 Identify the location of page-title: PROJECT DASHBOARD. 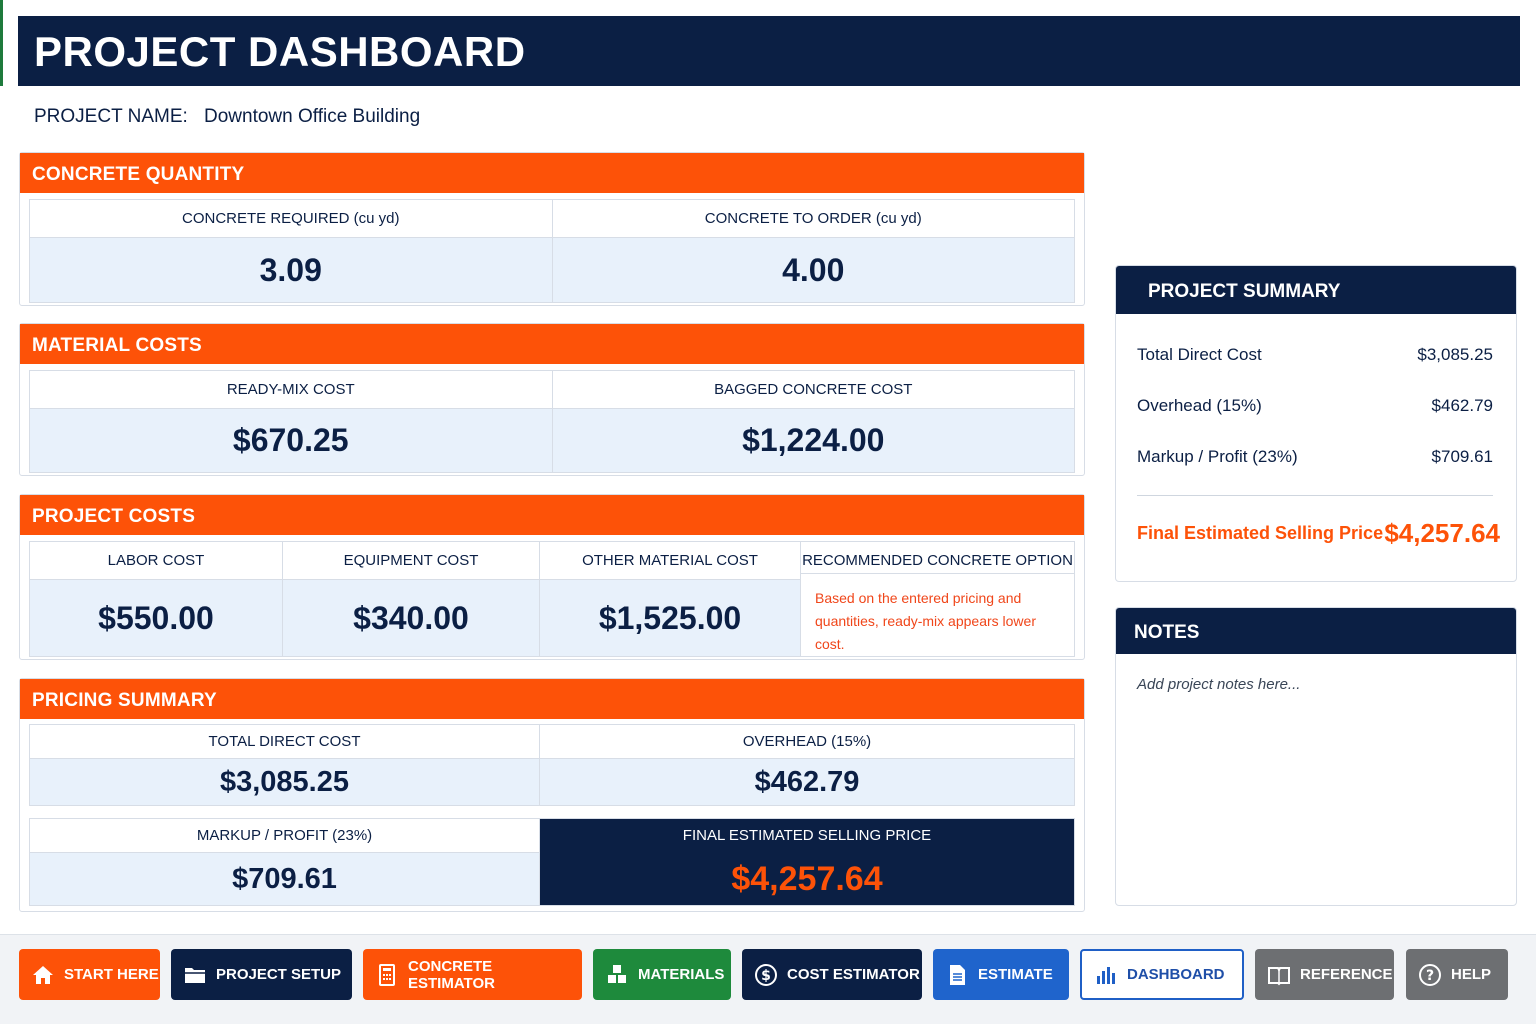
(280, 51).